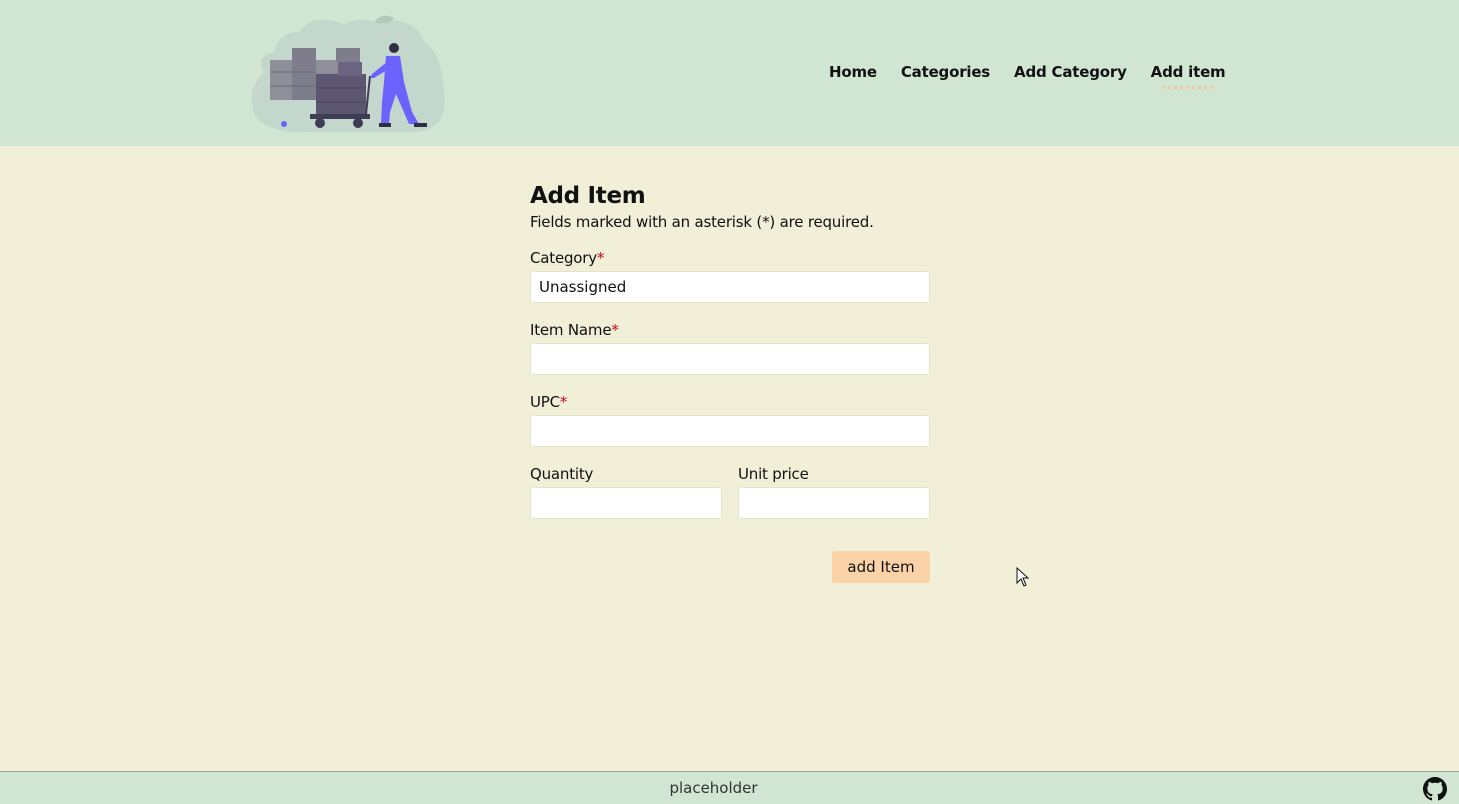  I want to click on main-nav: Home Categories Add Category Add item, so click(1027, 76).